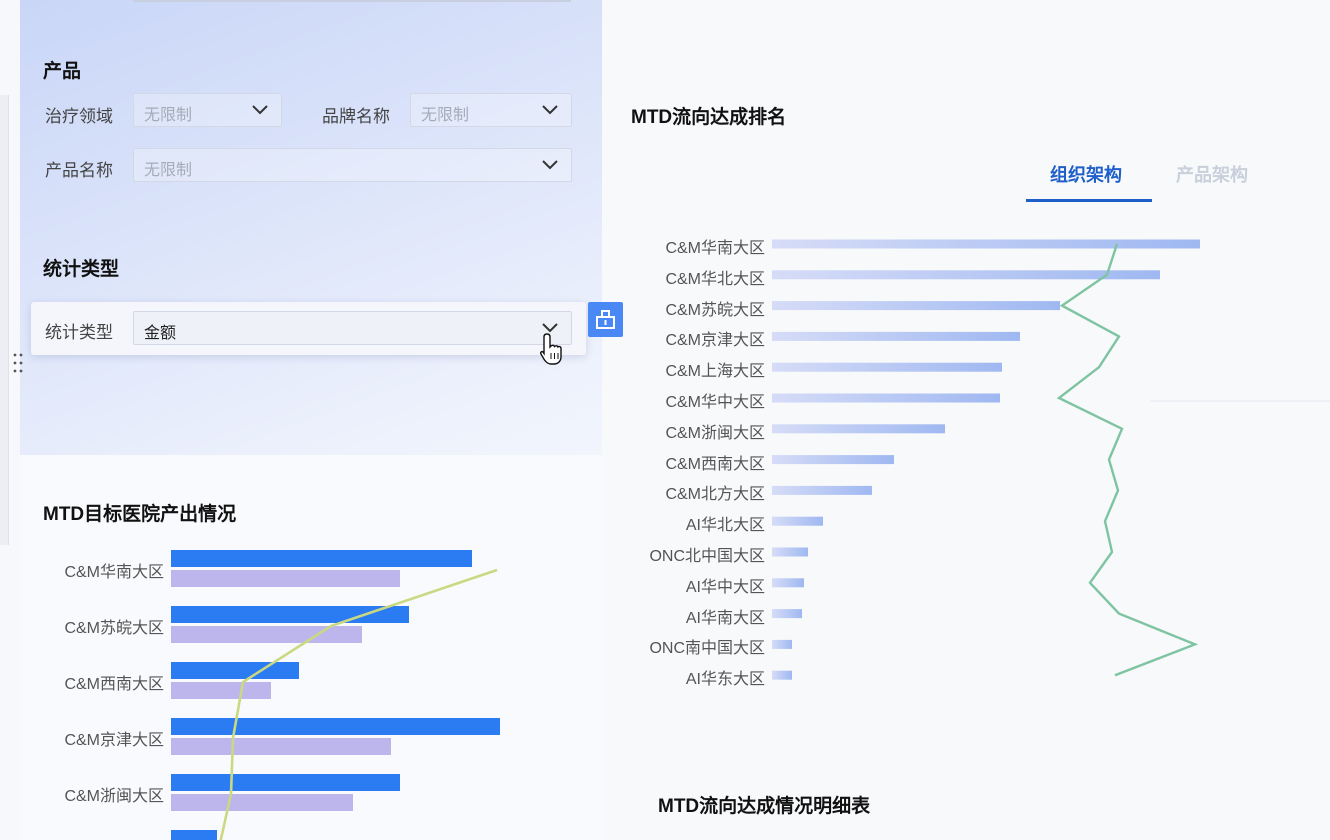 The width and height of the screenshot is (1330, 840). I want to click on hospital-bar-chart, so click(335, 695).